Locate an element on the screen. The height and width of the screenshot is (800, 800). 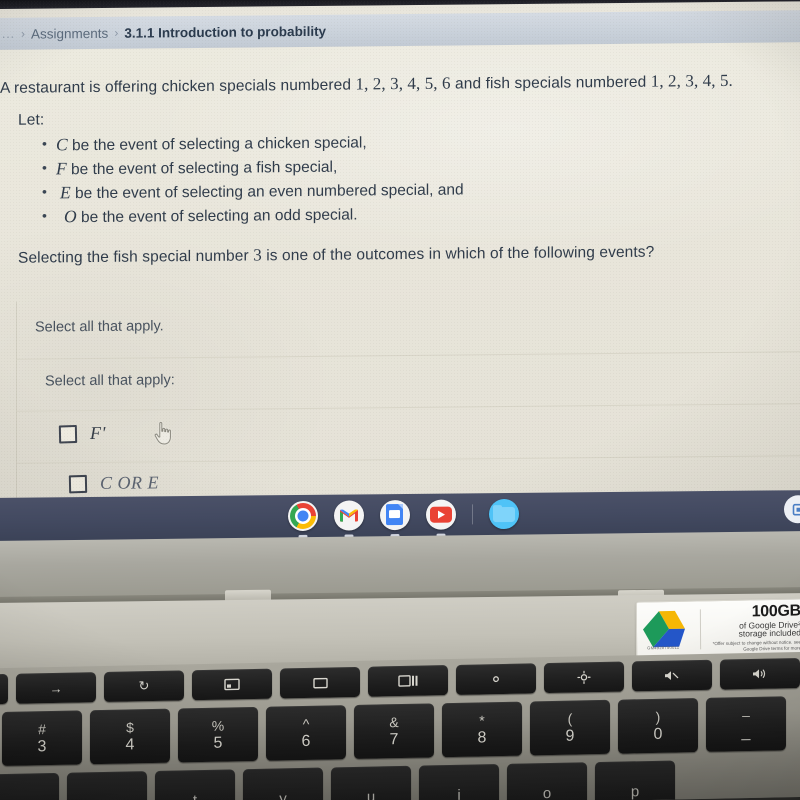
key-o-label: o is located at coordinates (547, 792).